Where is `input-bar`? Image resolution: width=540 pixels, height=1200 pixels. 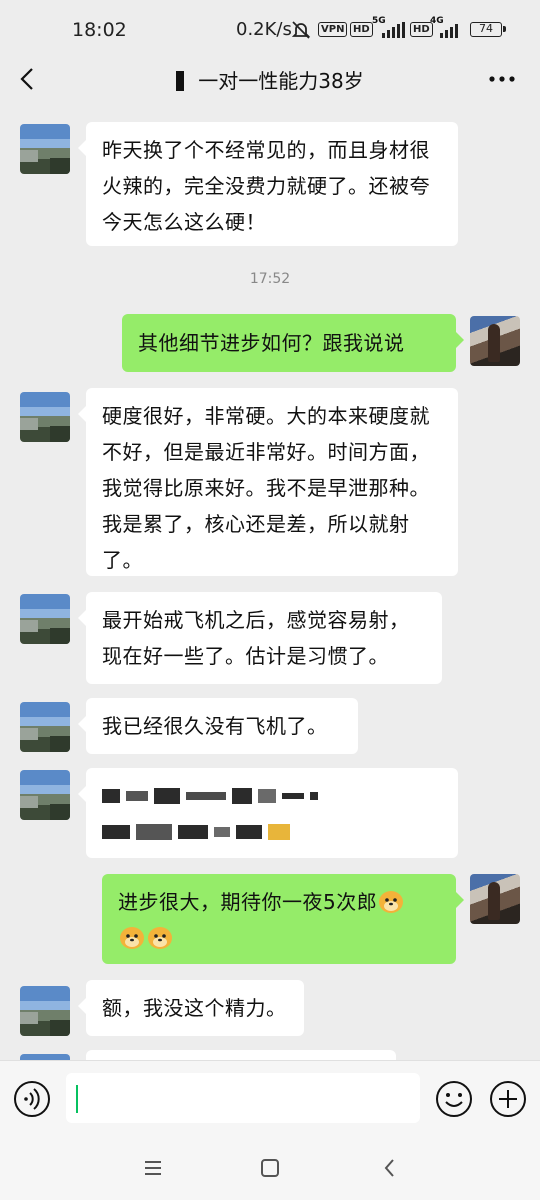 input-bar is located at coordinates (270, 1098).